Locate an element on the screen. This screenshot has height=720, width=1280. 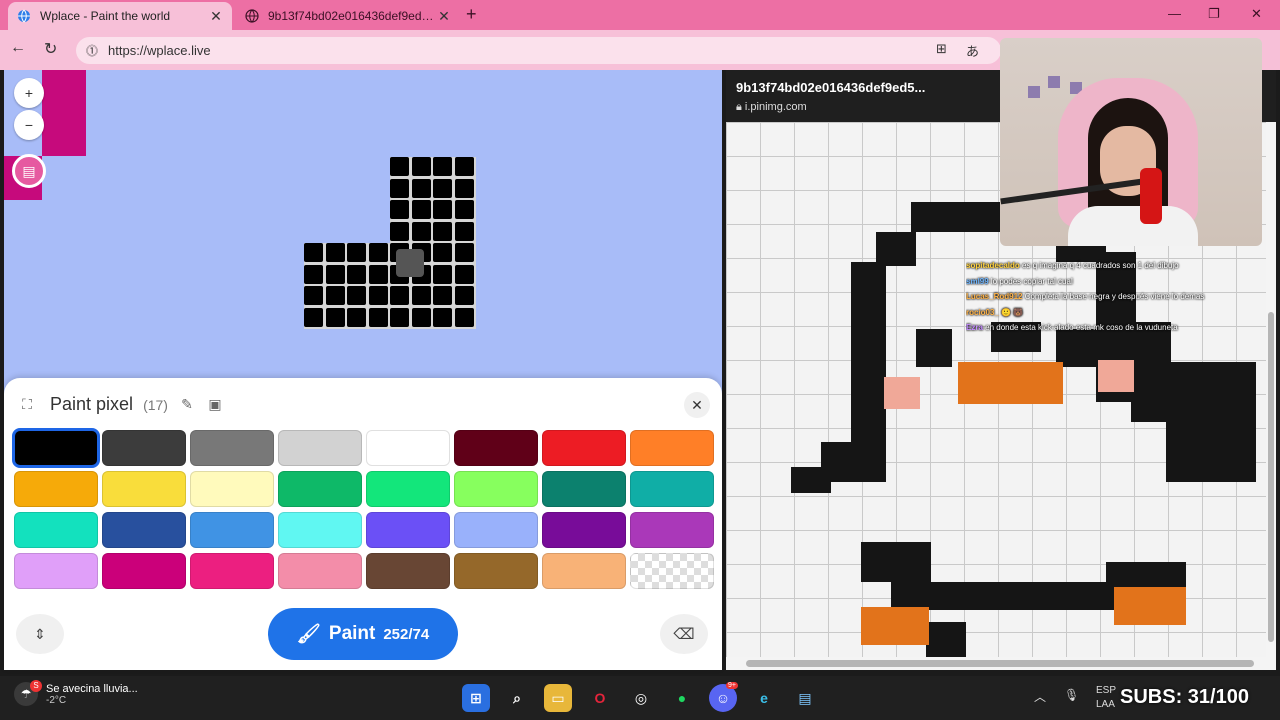
collapse-toggle-button: ⇕ is located at coordinates (40, 634).